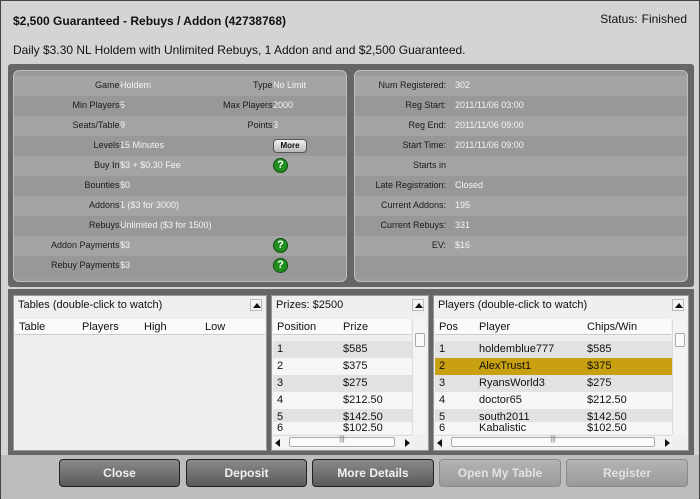  What do you see at coordinates (420, 340) in the screenshot?
I see `prizes-scroll-thumb` at bounding box center [420, 340].